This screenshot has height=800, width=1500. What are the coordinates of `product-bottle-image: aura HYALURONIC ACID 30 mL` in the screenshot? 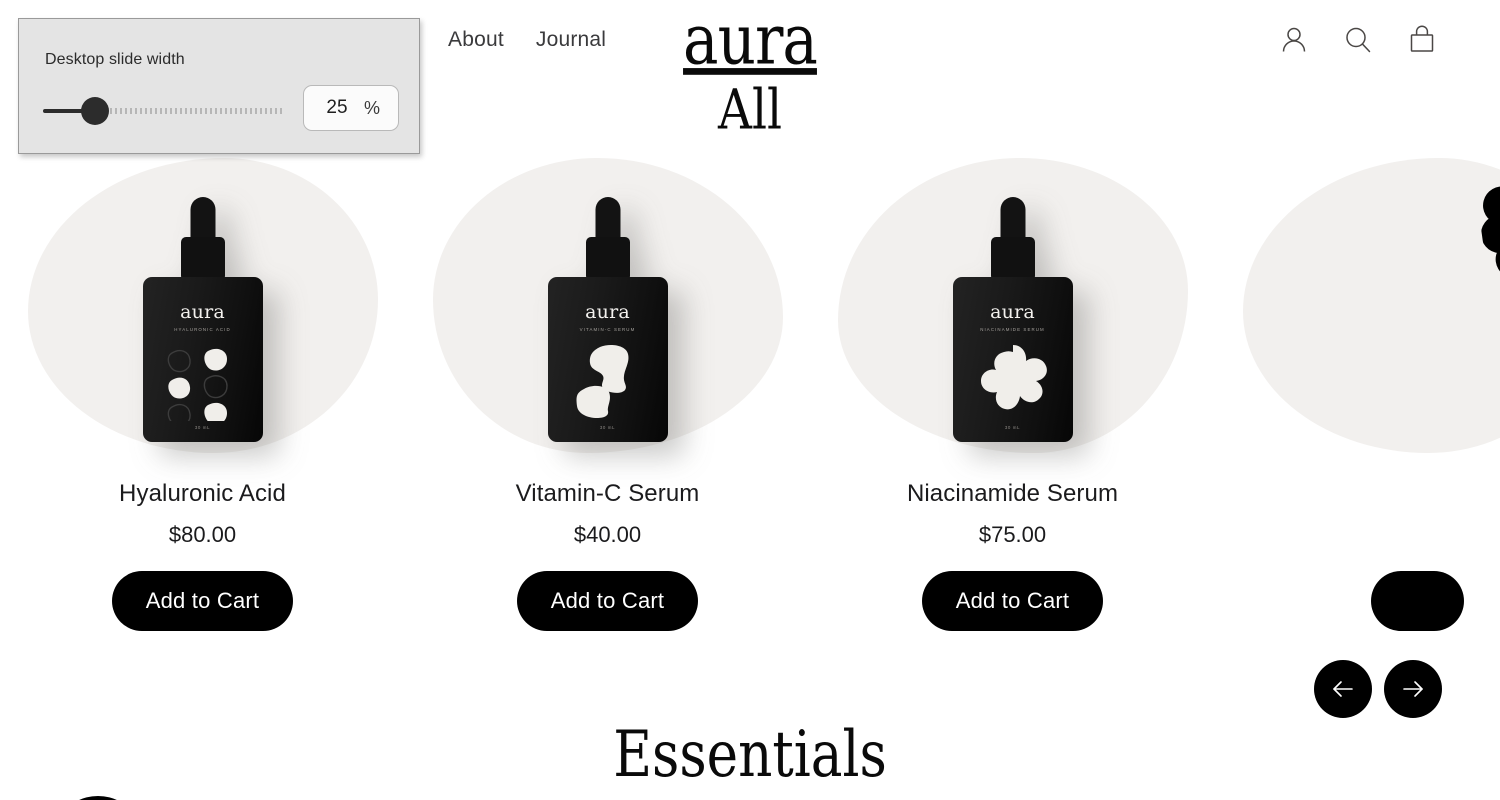 It's located at (202, 319).